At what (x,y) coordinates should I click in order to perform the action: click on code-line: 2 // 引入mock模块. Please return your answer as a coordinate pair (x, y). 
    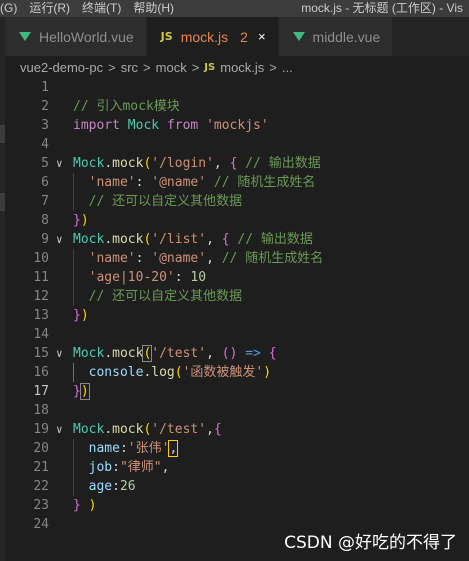
    Looking at the image, I should click on (237, 106).